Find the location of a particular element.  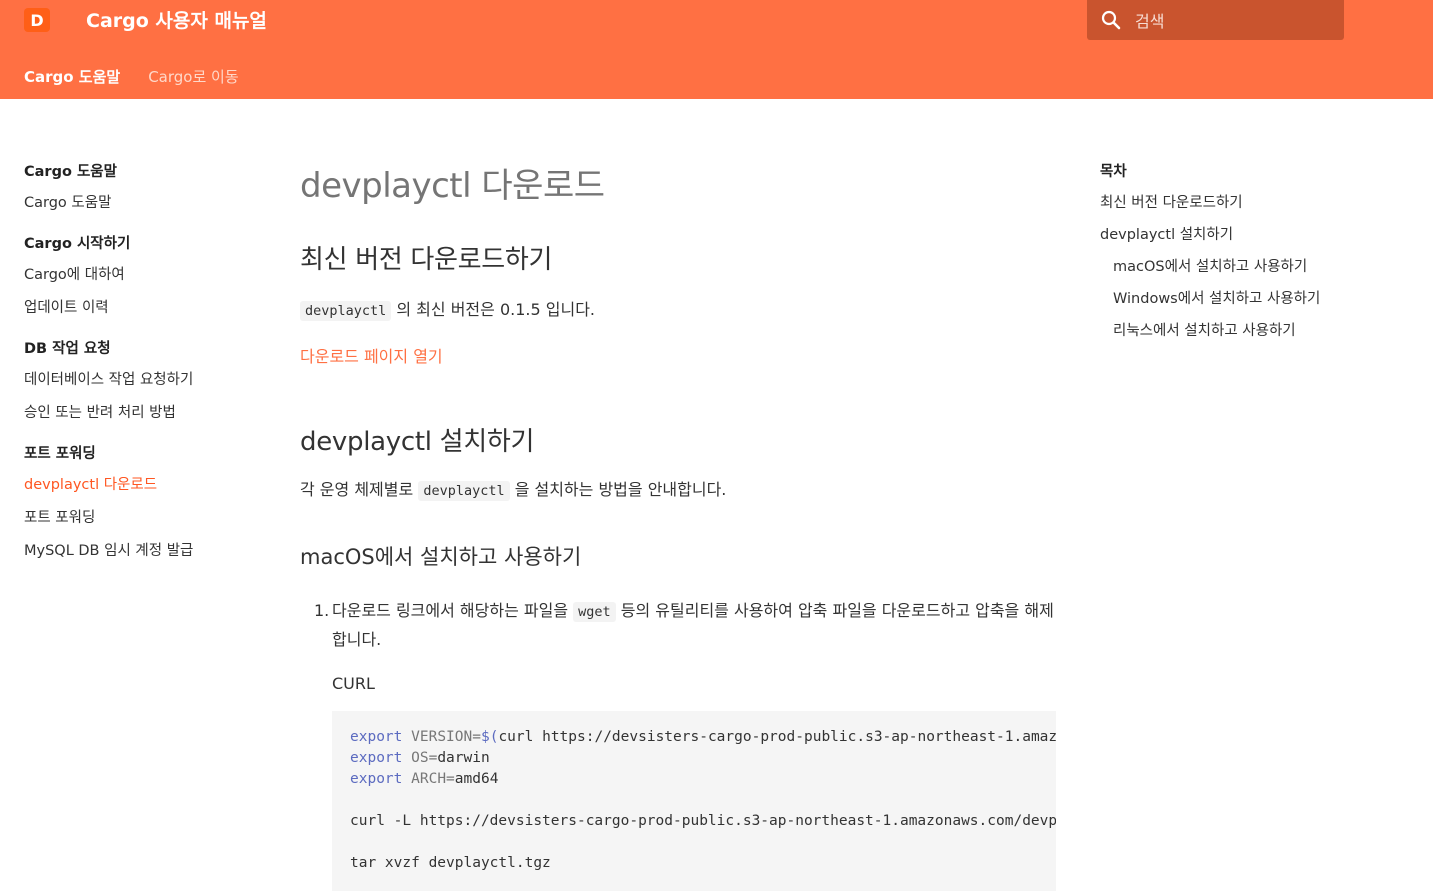

toc-item-windows: Windows에서 설치하고 사용하기 is located at coordinates (1260, 297).